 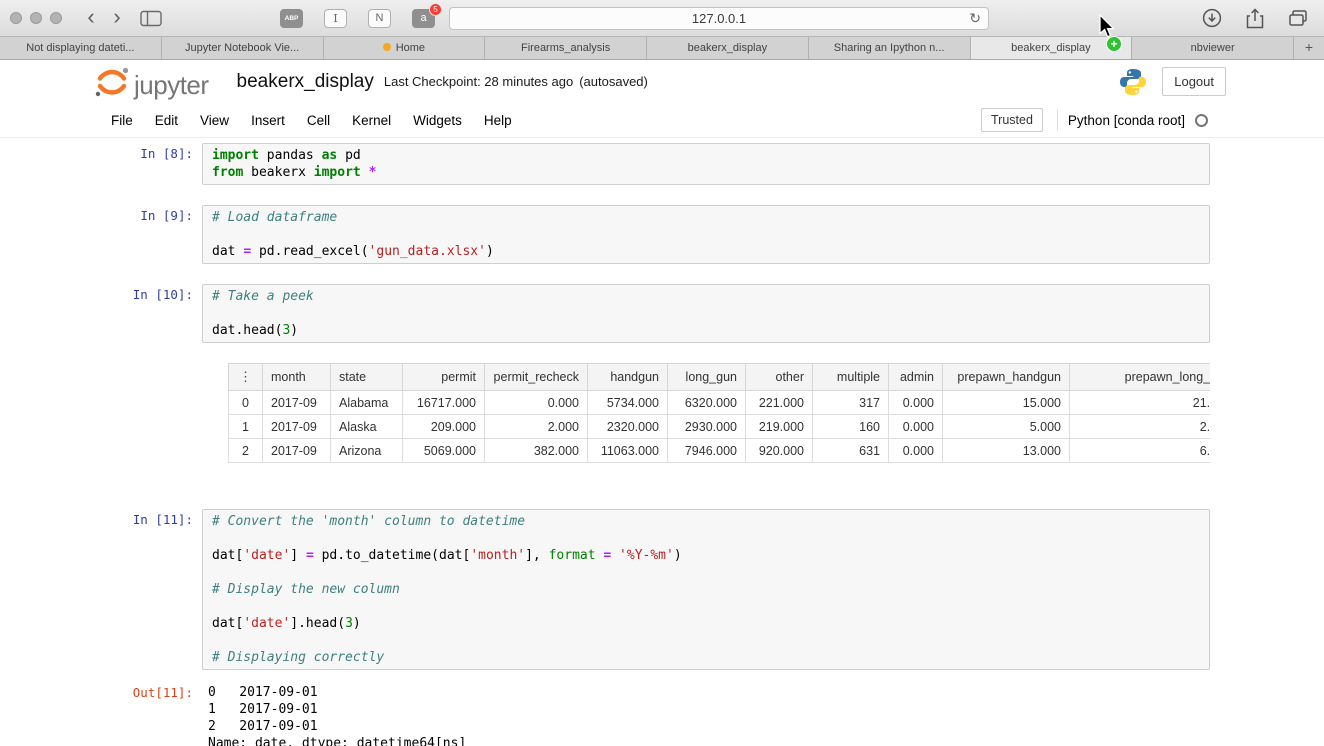 I want to click on menu-help: Help, so click(x=498, y=120).